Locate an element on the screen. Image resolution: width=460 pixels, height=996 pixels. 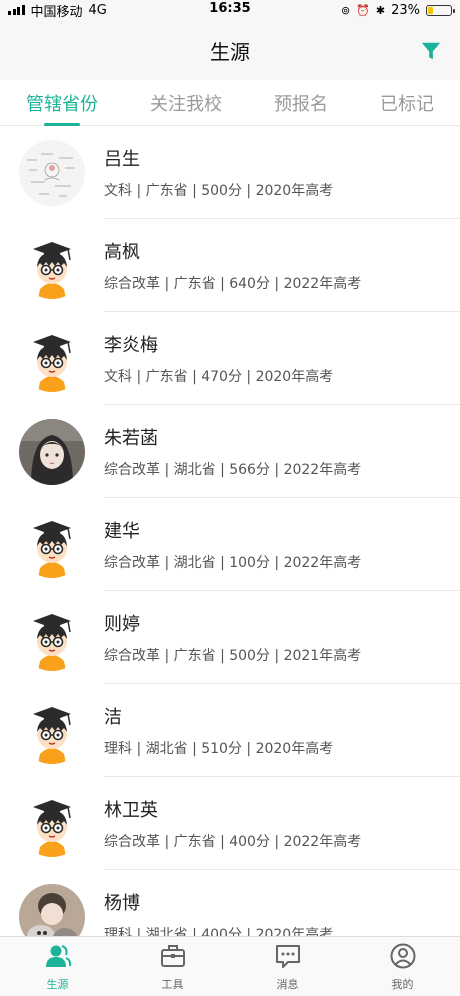
student-info: 洁理科 | 湖北省 | 510分 | 2020年高考 is located at coordinates (282, 730).